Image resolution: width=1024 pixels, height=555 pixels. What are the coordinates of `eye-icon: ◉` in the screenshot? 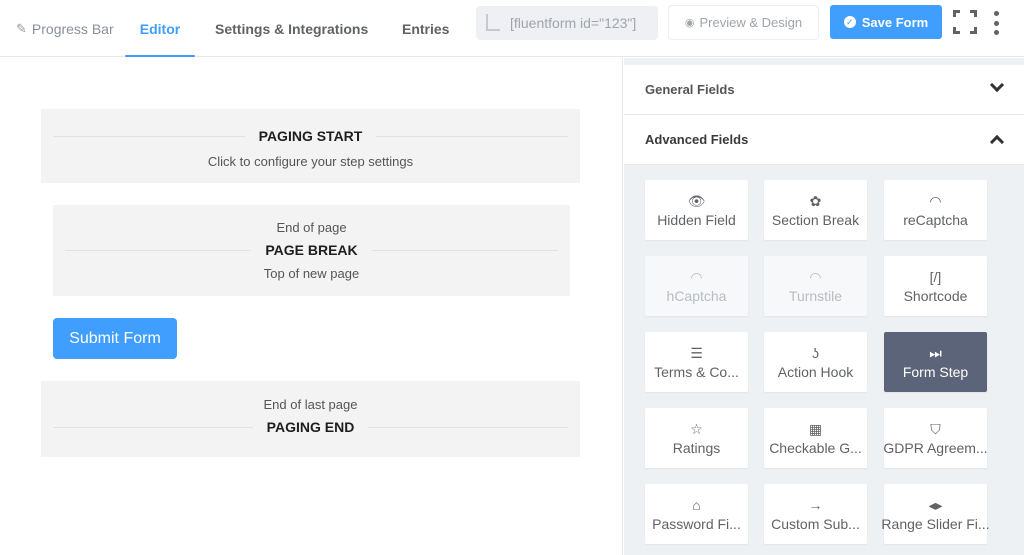 It's located at (689, 23).